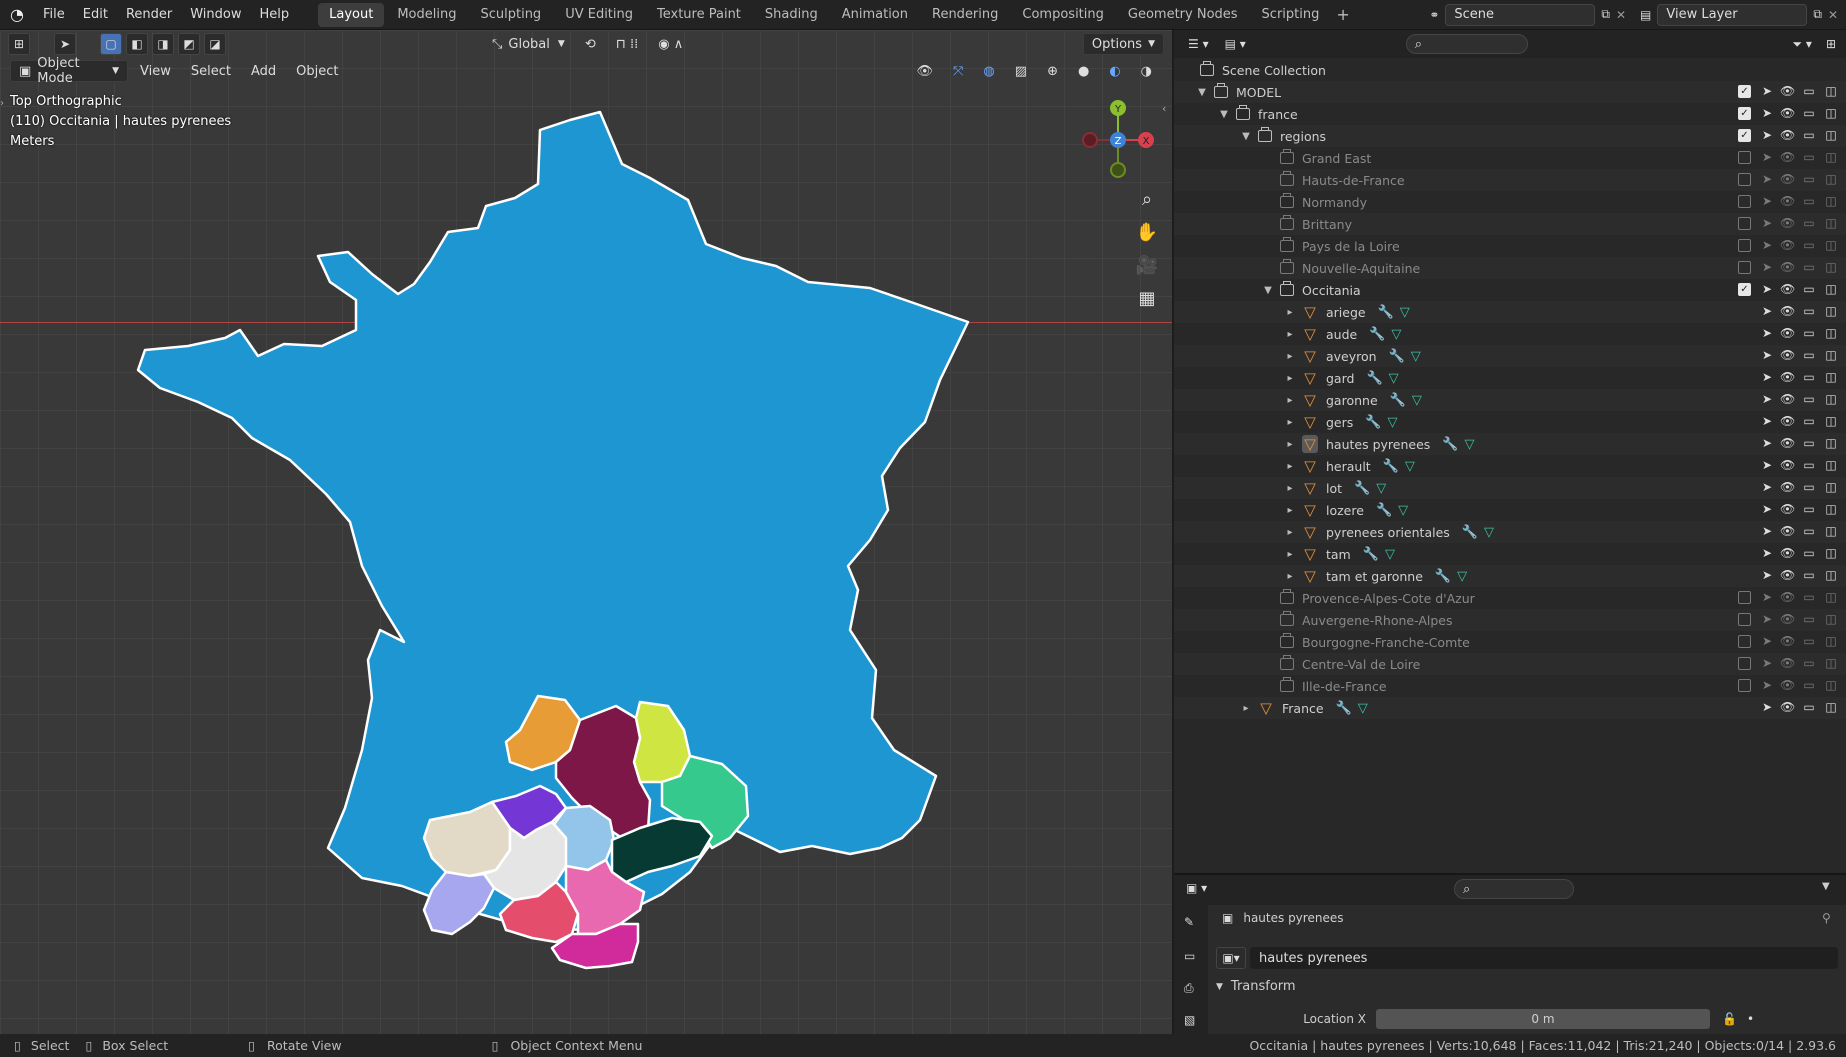 This screenshot has height=1057, width=1846. What do you see at coordinates (1510, 708) in the screenshot?
I see `outliner-row-france: ▸ ▽ France 🔧 ▽ ➤ 👁 ▭ ◫` at bounding box center [1510, 708].